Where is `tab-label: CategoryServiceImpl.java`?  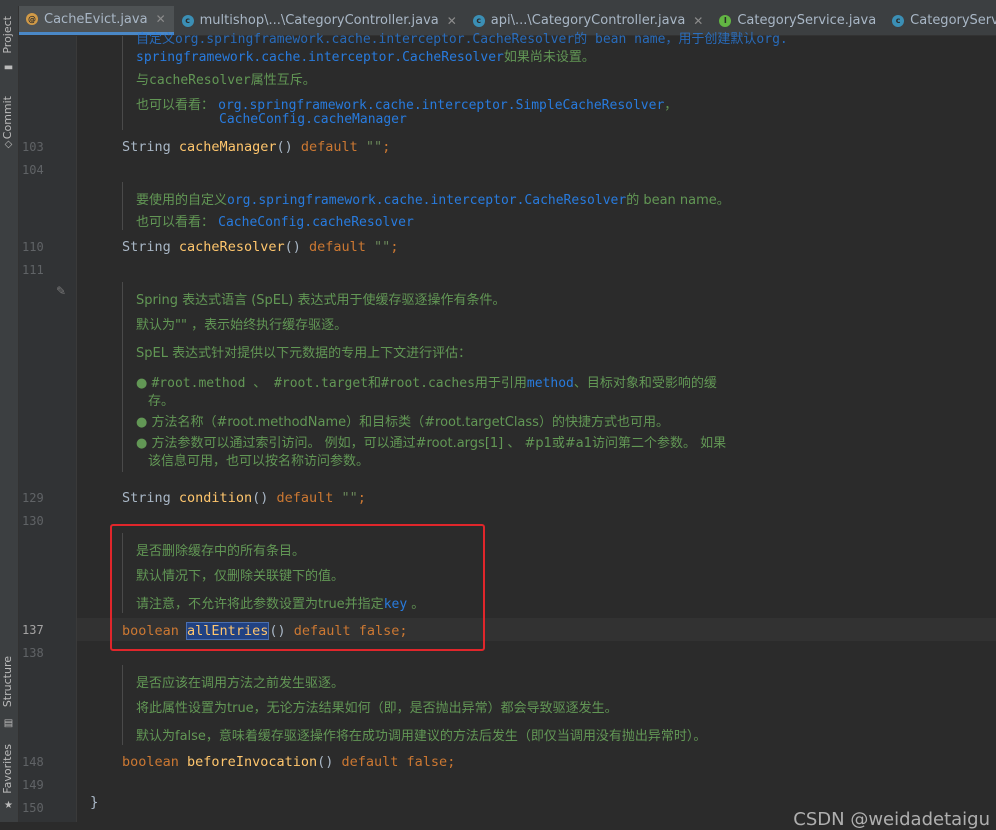 tab-label: CategoryServiceImpl.java is located at coordinates (953, 20).